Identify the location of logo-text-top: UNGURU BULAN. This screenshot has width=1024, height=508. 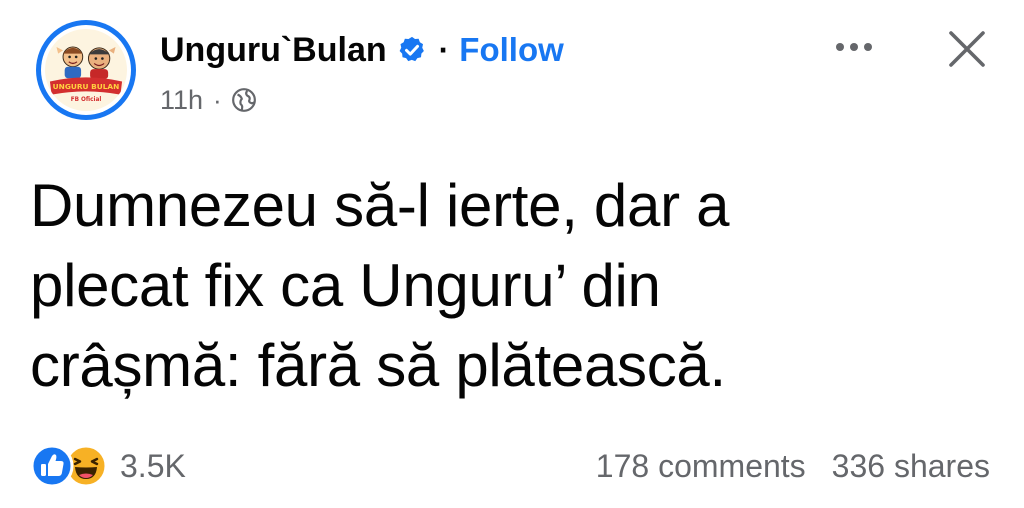
(86, 86).